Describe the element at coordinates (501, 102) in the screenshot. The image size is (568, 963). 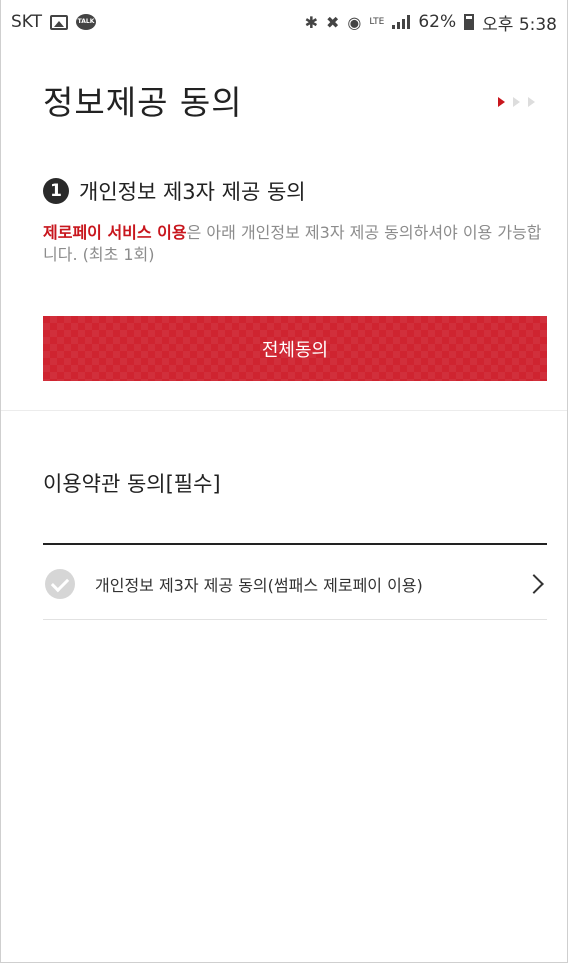
I see `step-1-indicator` at that location.